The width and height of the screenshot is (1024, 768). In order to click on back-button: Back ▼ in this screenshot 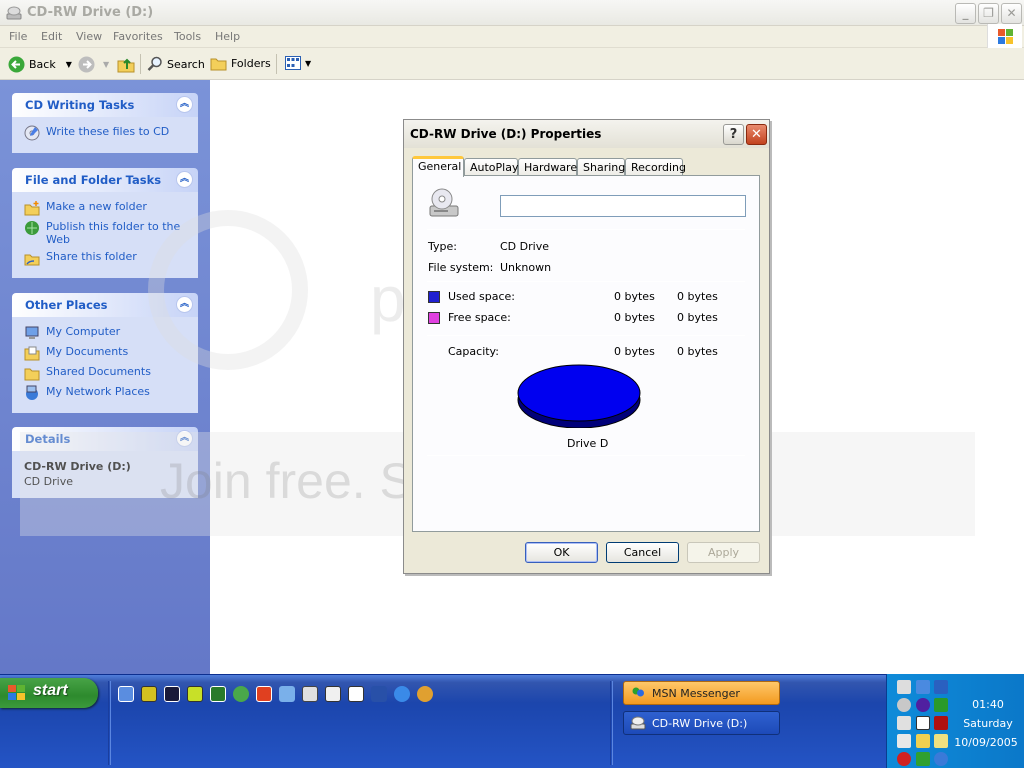, I will do `click(40, 64)`.